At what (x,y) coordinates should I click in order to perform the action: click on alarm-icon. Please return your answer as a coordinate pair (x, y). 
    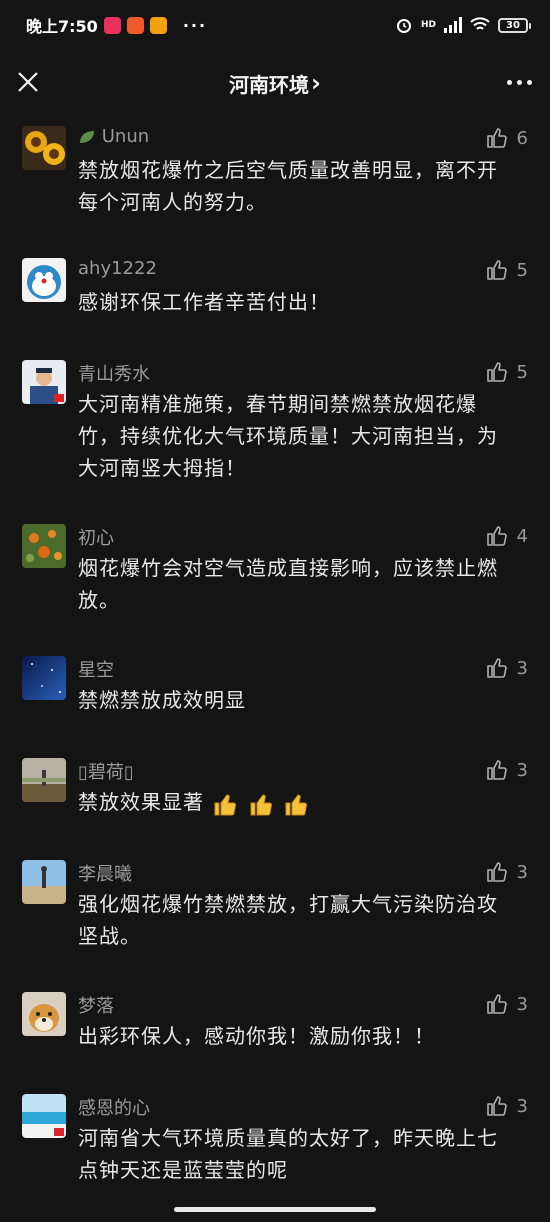
    Looking at the image, I should click on (403, 26).